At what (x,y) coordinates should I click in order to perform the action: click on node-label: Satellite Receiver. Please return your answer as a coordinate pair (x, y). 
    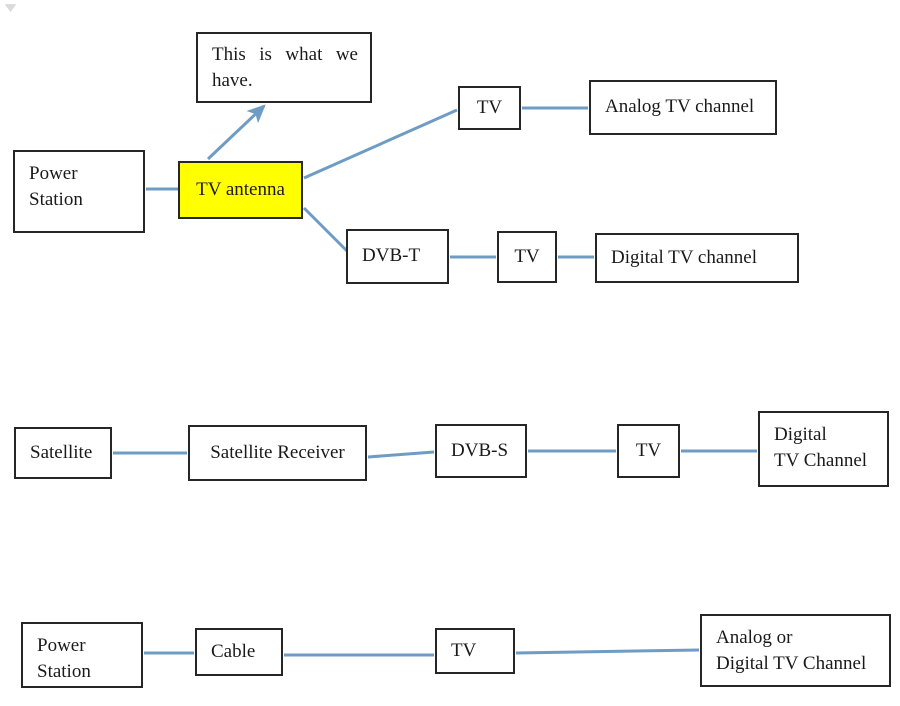
    Looking at the image, I should click on (277, 452).